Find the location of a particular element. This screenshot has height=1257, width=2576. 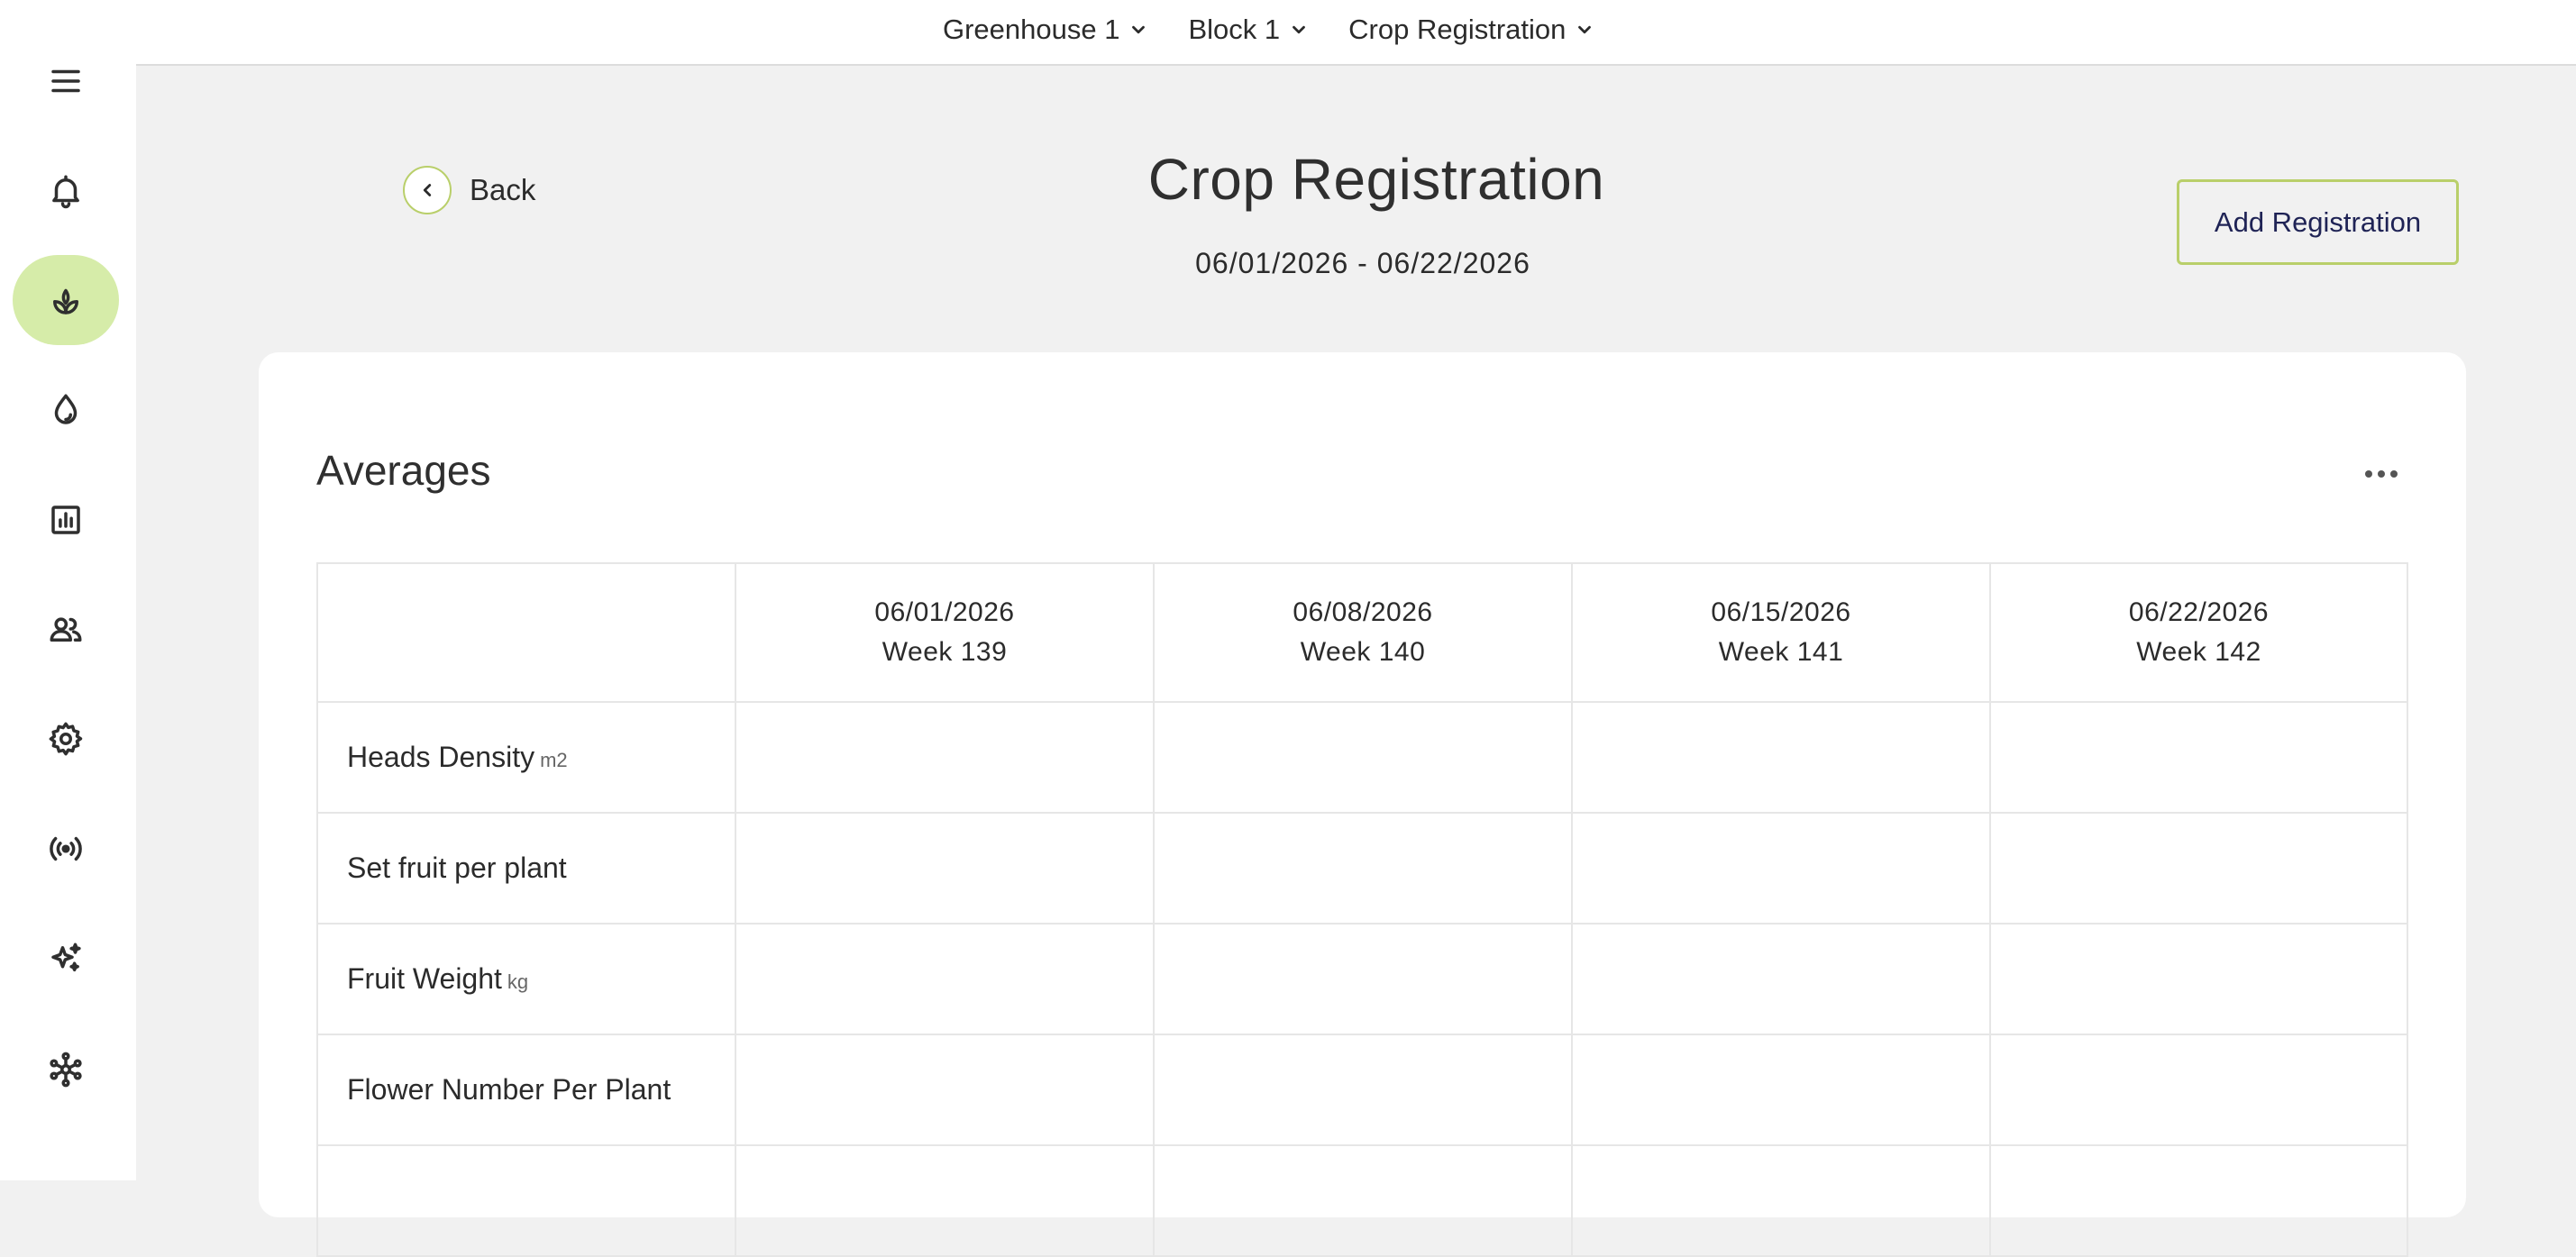

water-drop-icon is located at coordinates (66, 409).